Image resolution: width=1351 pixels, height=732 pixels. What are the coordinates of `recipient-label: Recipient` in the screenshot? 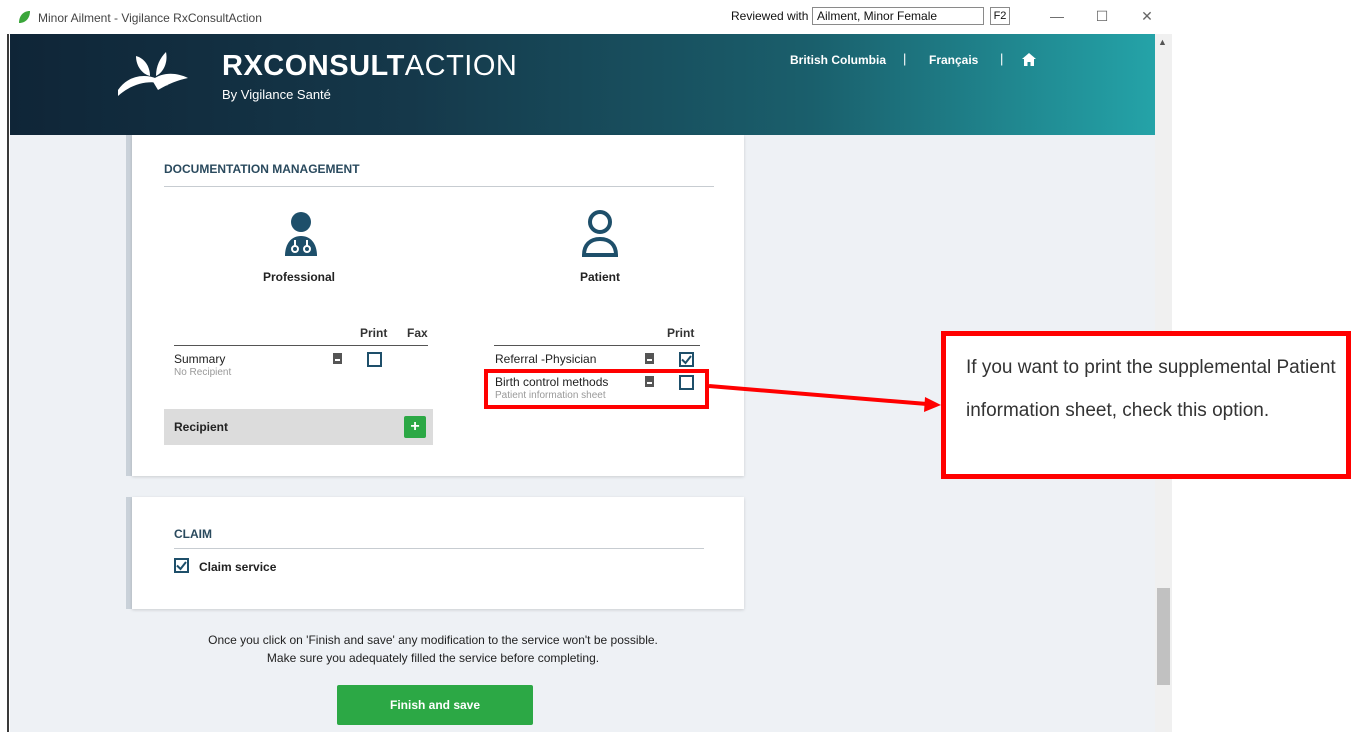 It's located at (201, 427).